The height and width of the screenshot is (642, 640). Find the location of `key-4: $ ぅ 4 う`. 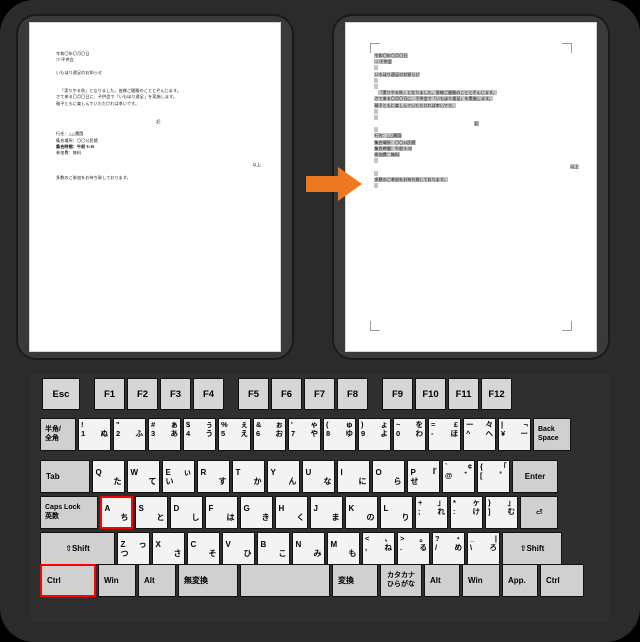

key-4: $ ぅ 4 う is located at coordinates (199, 434).